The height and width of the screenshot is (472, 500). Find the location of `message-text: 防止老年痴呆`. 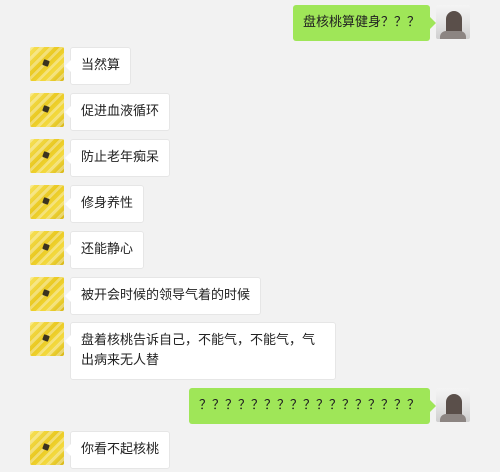

message-text: 防止老年痴呆 is located at coordinates (120, 157).